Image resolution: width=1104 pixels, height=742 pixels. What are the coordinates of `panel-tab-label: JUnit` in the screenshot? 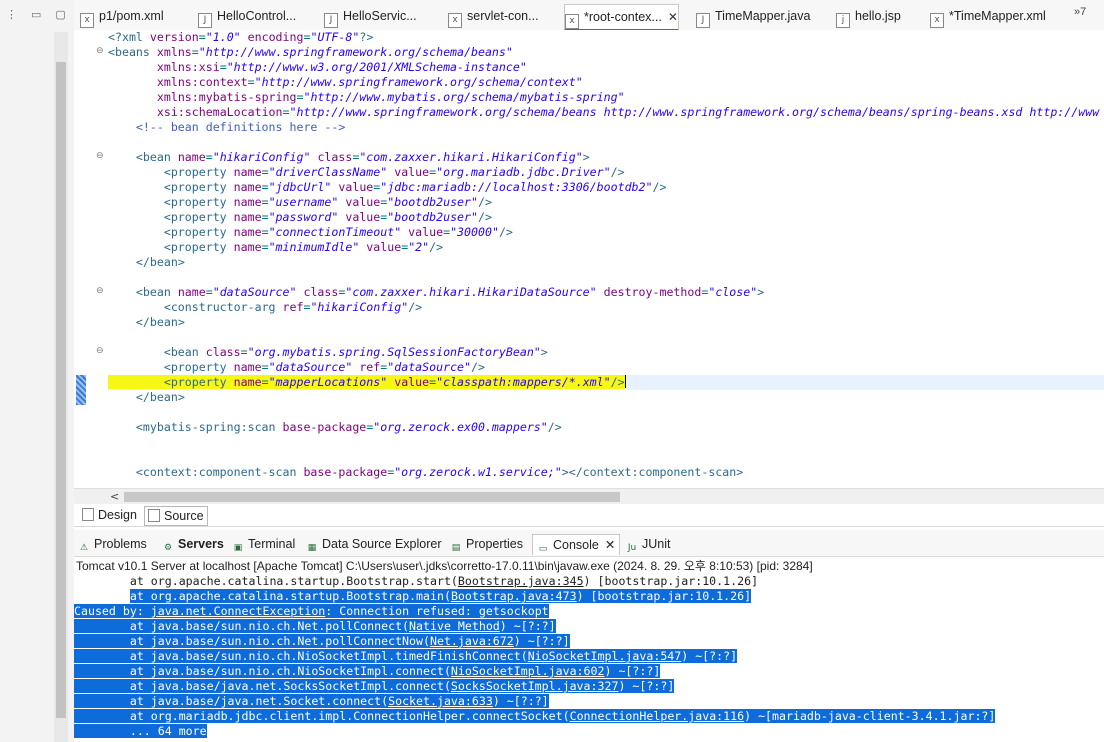 It's located at (656, 544).